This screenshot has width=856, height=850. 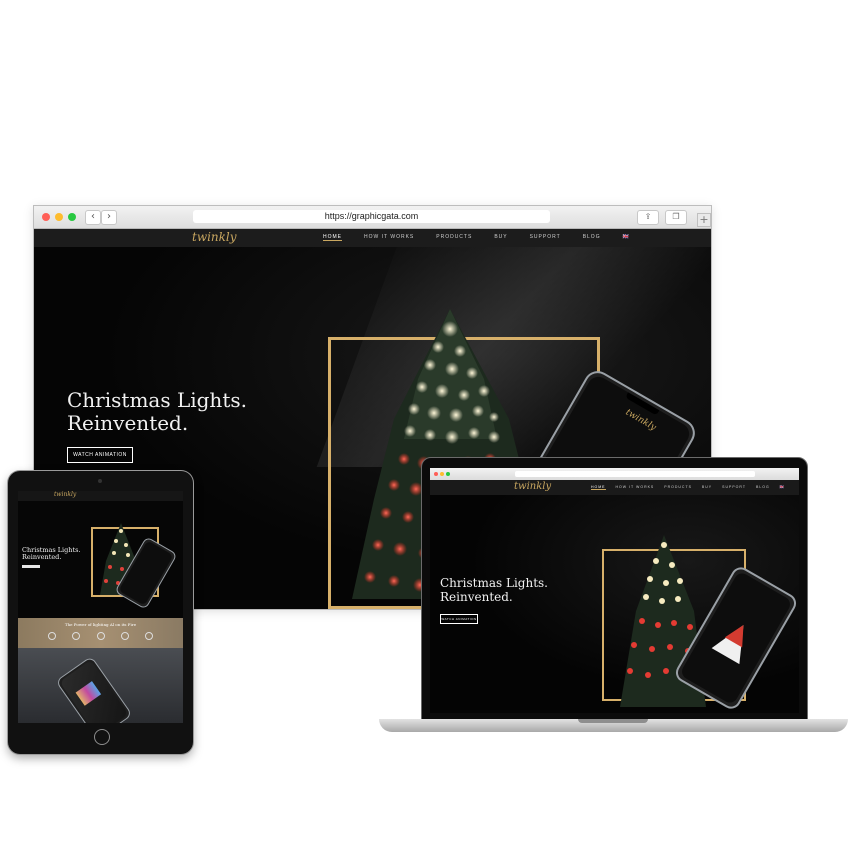 I want to click on laptop-browser-toolbar, so click(x=614, y=474).